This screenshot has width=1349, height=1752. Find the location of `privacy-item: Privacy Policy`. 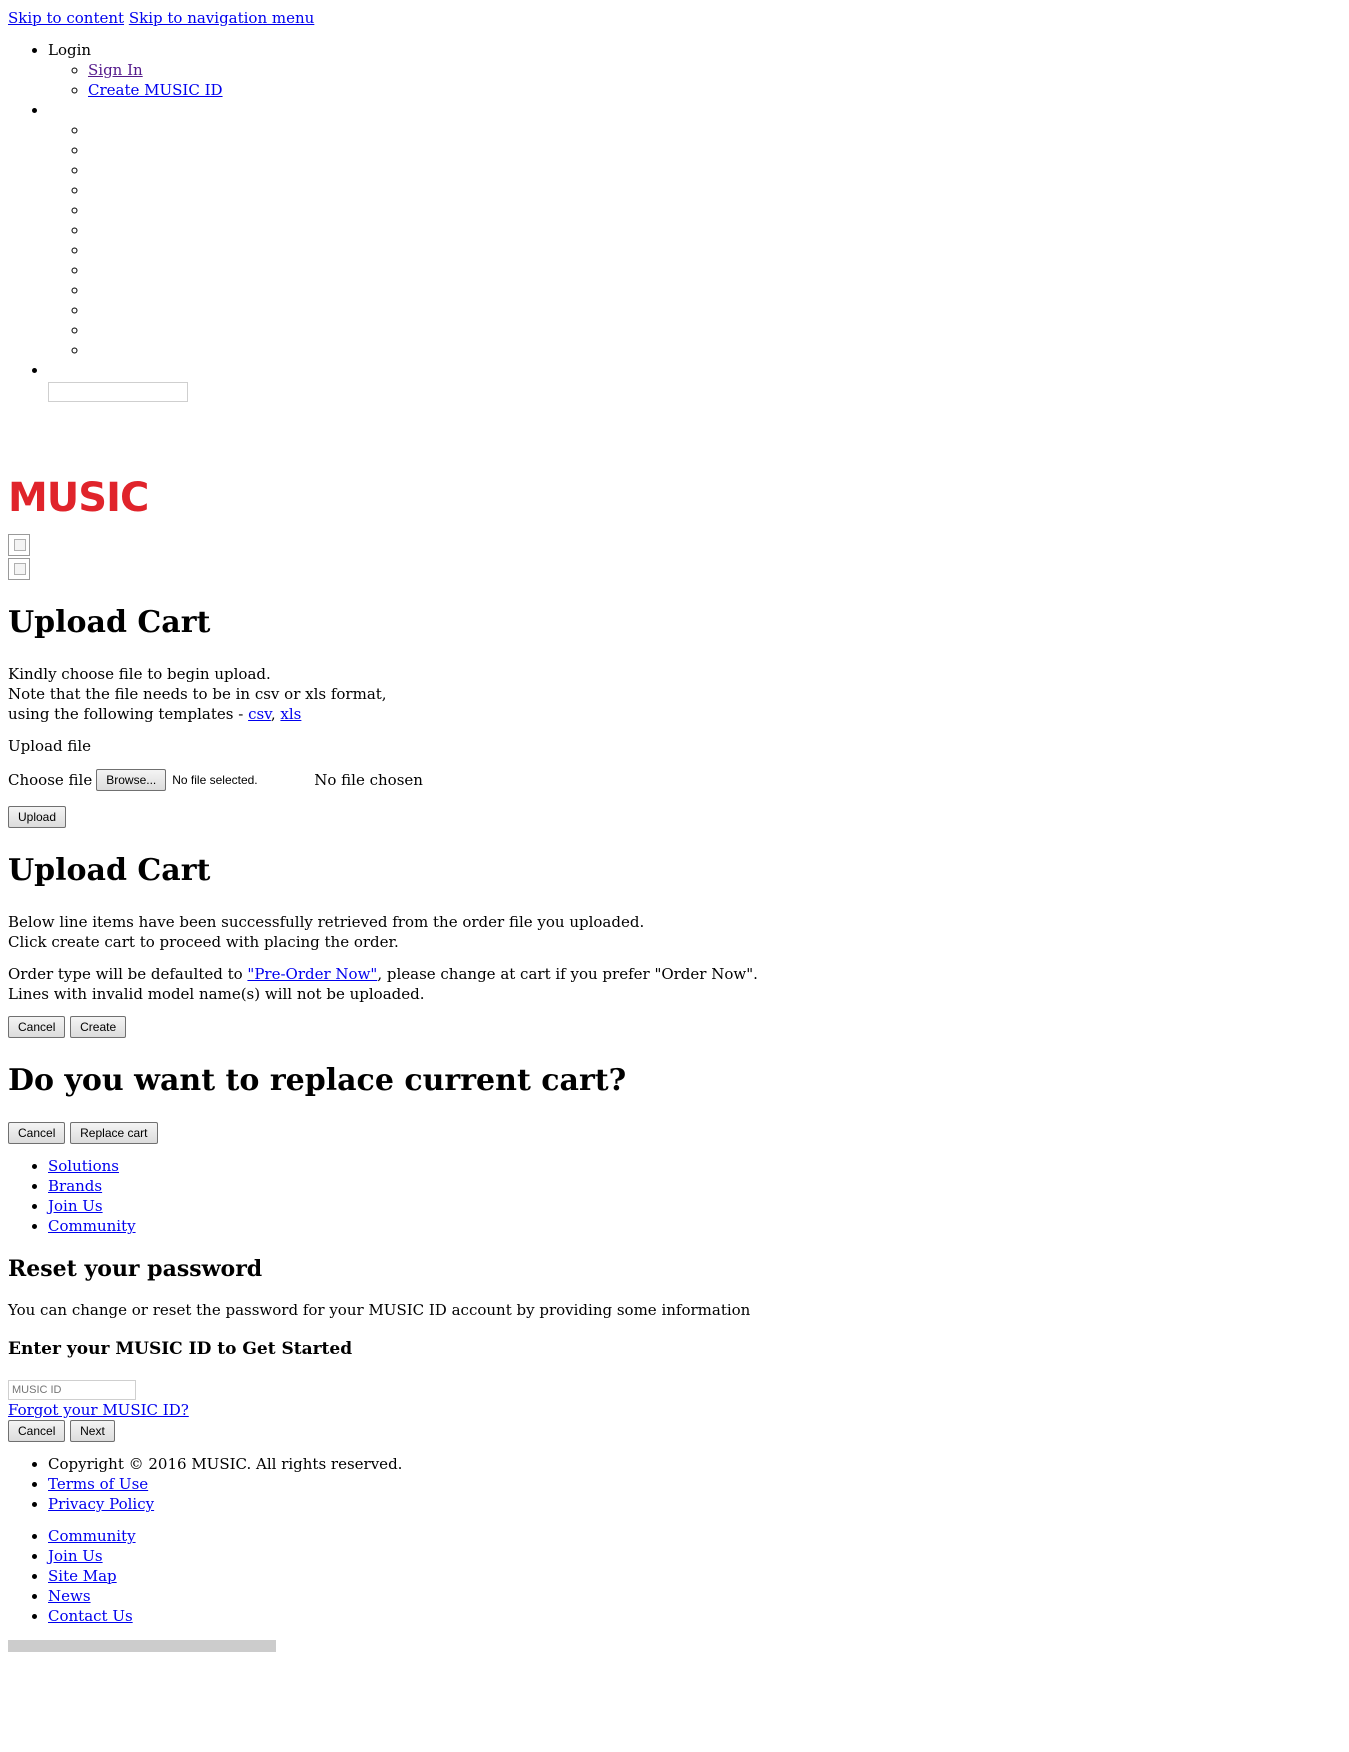

privacy-item: Privacy Policy is located at coordinates (694, 1504).